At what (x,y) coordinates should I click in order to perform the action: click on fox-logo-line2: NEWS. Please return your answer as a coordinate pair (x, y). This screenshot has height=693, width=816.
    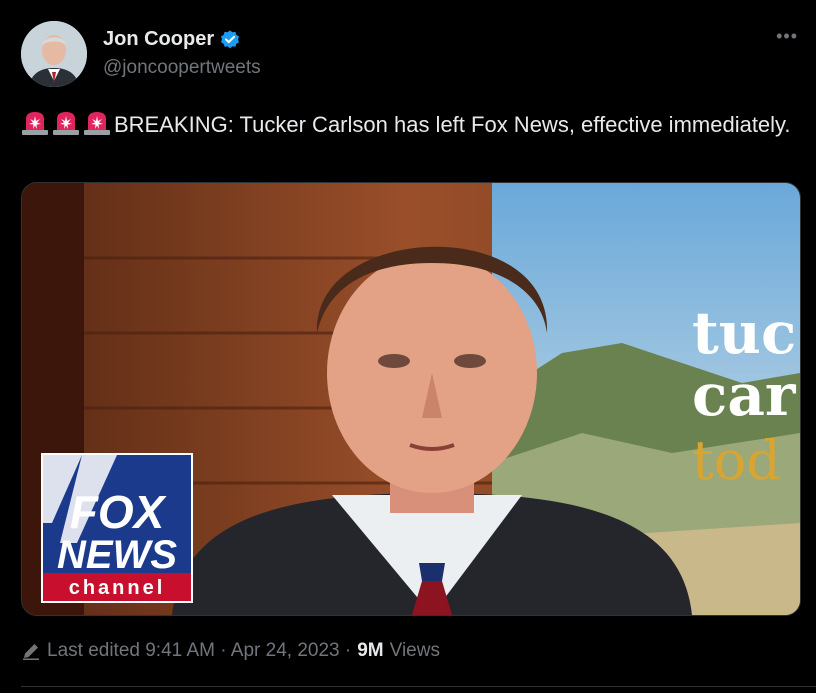
    Looking at the image, I should click on (117, 555).